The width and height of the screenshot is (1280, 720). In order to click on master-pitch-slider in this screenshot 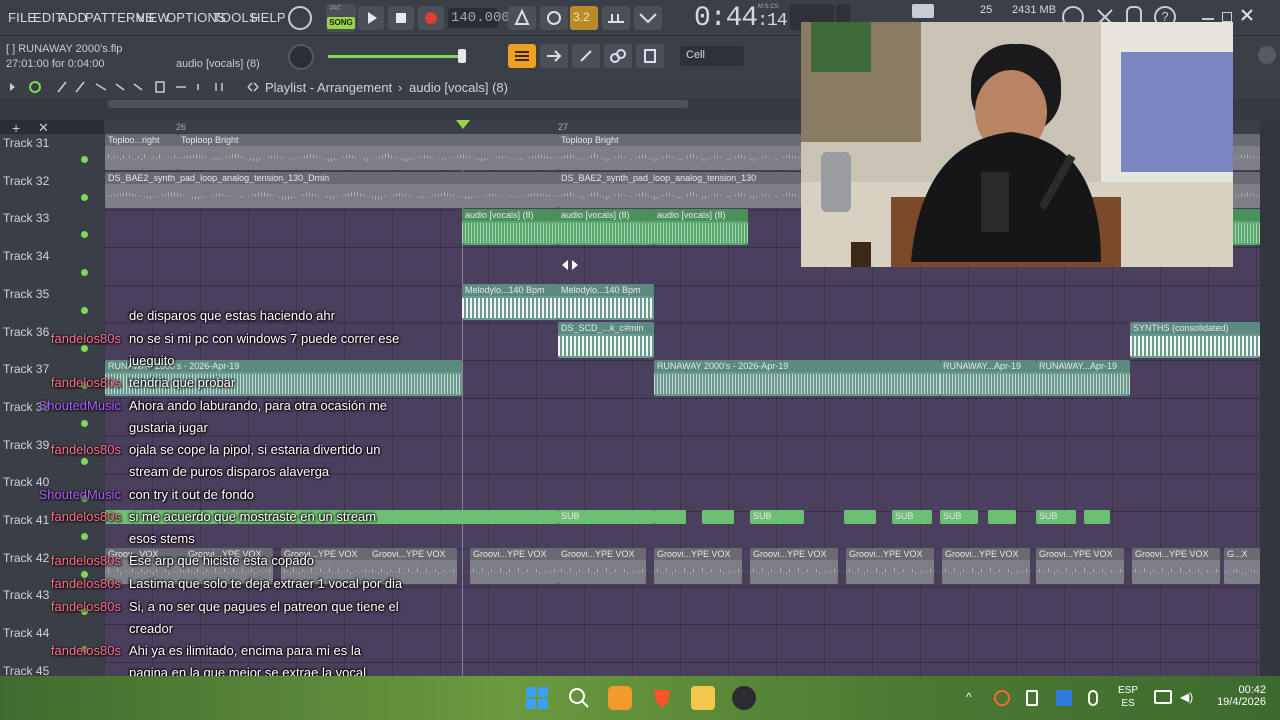, I will do `click(397, 56)`.